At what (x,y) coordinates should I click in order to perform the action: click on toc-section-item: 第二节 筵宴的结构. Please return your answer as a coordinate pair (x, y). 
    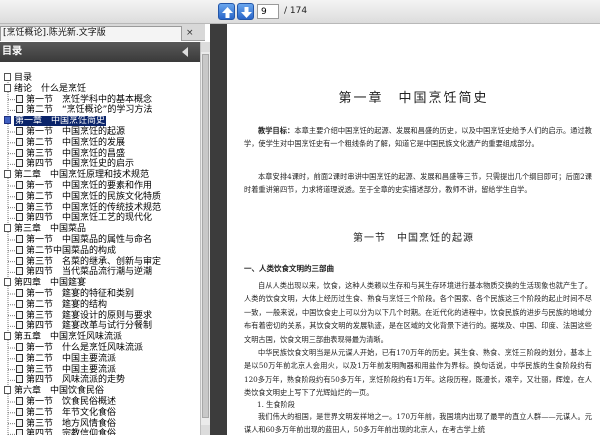
    Looking at the image, I should click on (62, 304).